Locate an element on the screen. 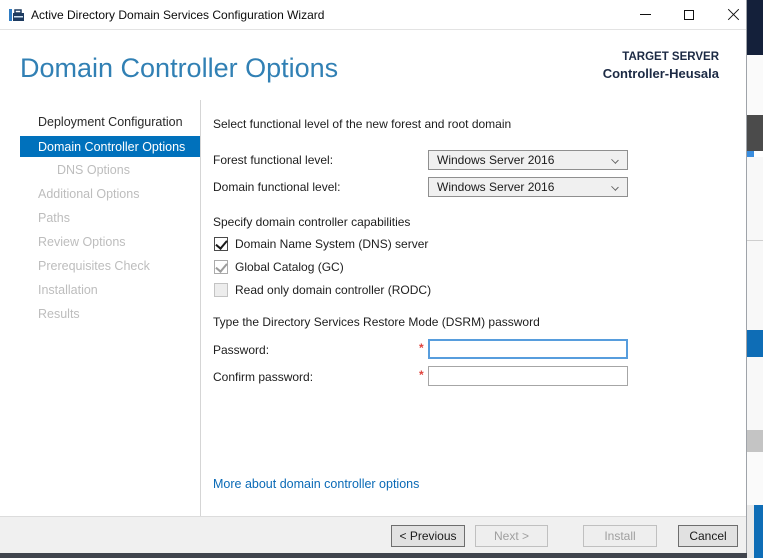 Image resolution: width=763 pixels, height=558 pixels. nav-item-installation: Installation is located at coordinates (68, 290).